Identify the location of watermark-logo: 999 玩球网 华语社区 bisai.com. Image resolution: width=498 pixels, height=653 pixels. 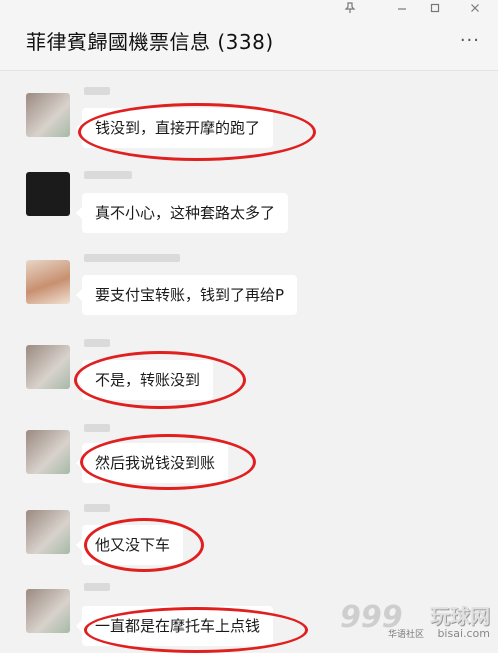
(415, 620).